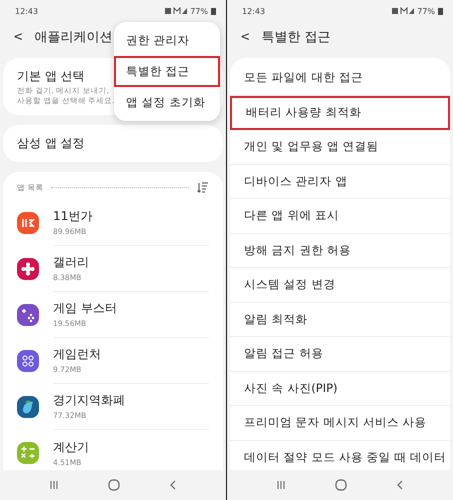 The width and height of the screenshot is (453, 500). Describe the element at coordinates (340, 216) in the screenshot. I see `settings-item: 다른 앱 위에 표시` at that location.